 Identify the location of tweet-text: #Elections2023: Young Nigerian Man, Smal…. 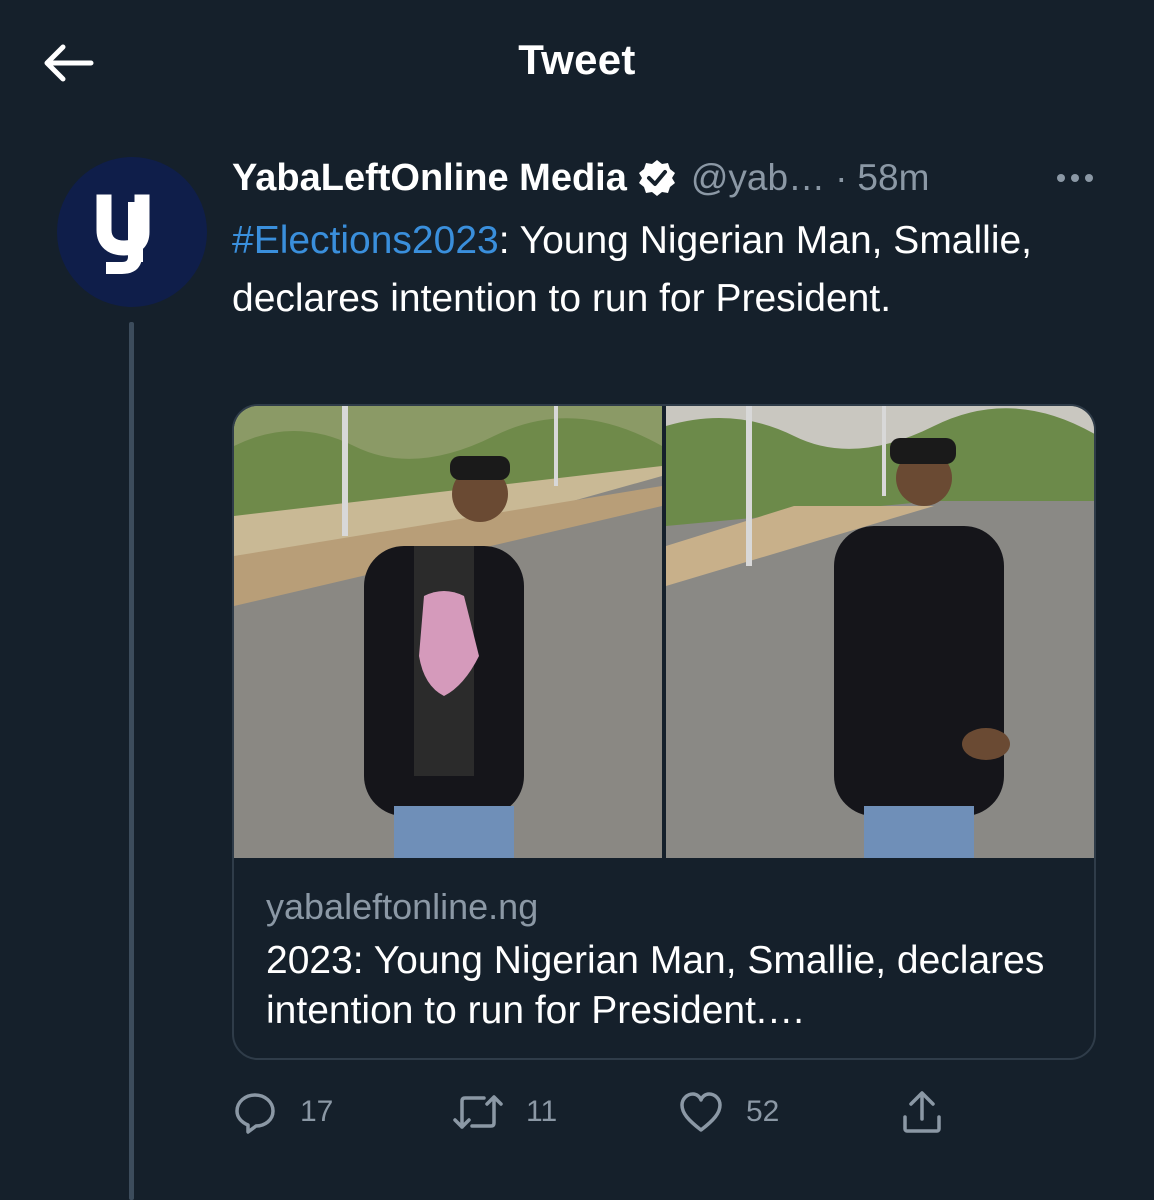
(642, 270).